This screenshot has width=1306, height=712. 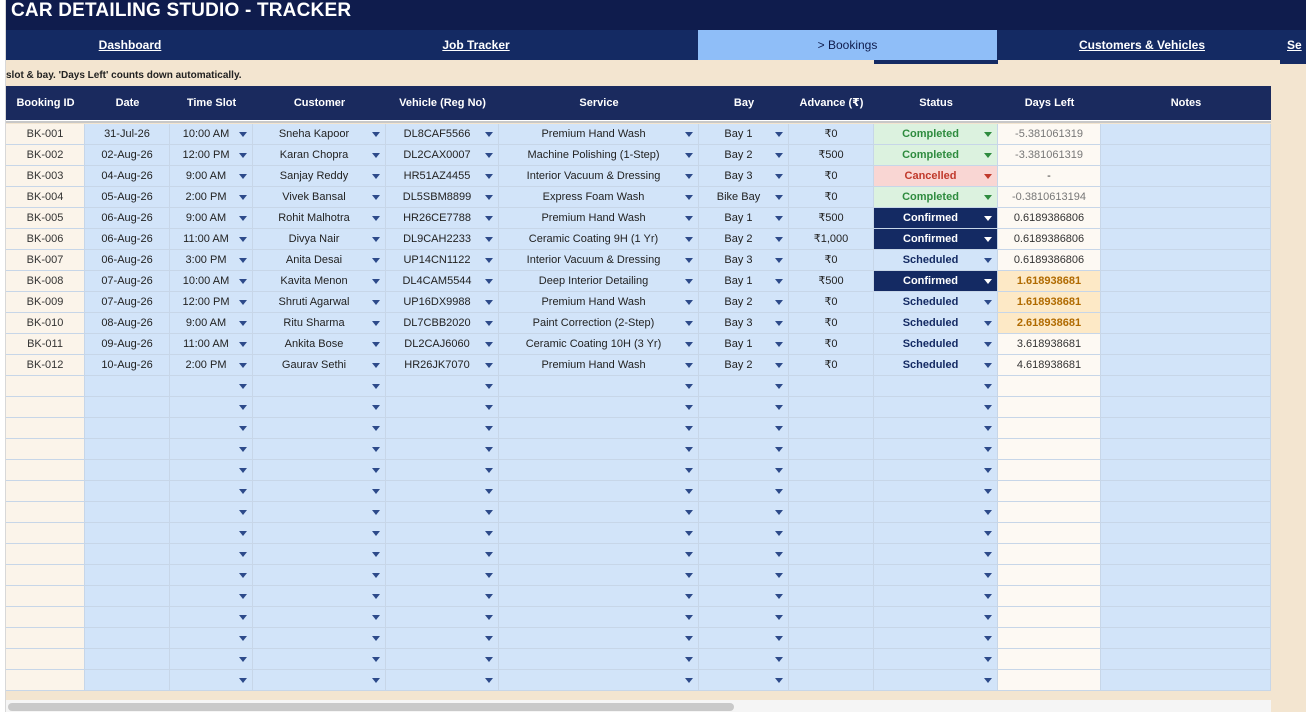 What do you see at coordinates (1049, 323) in the screenshot?
I see `cell-days-left: 2.618938681` at bounding box center [1049, 323].